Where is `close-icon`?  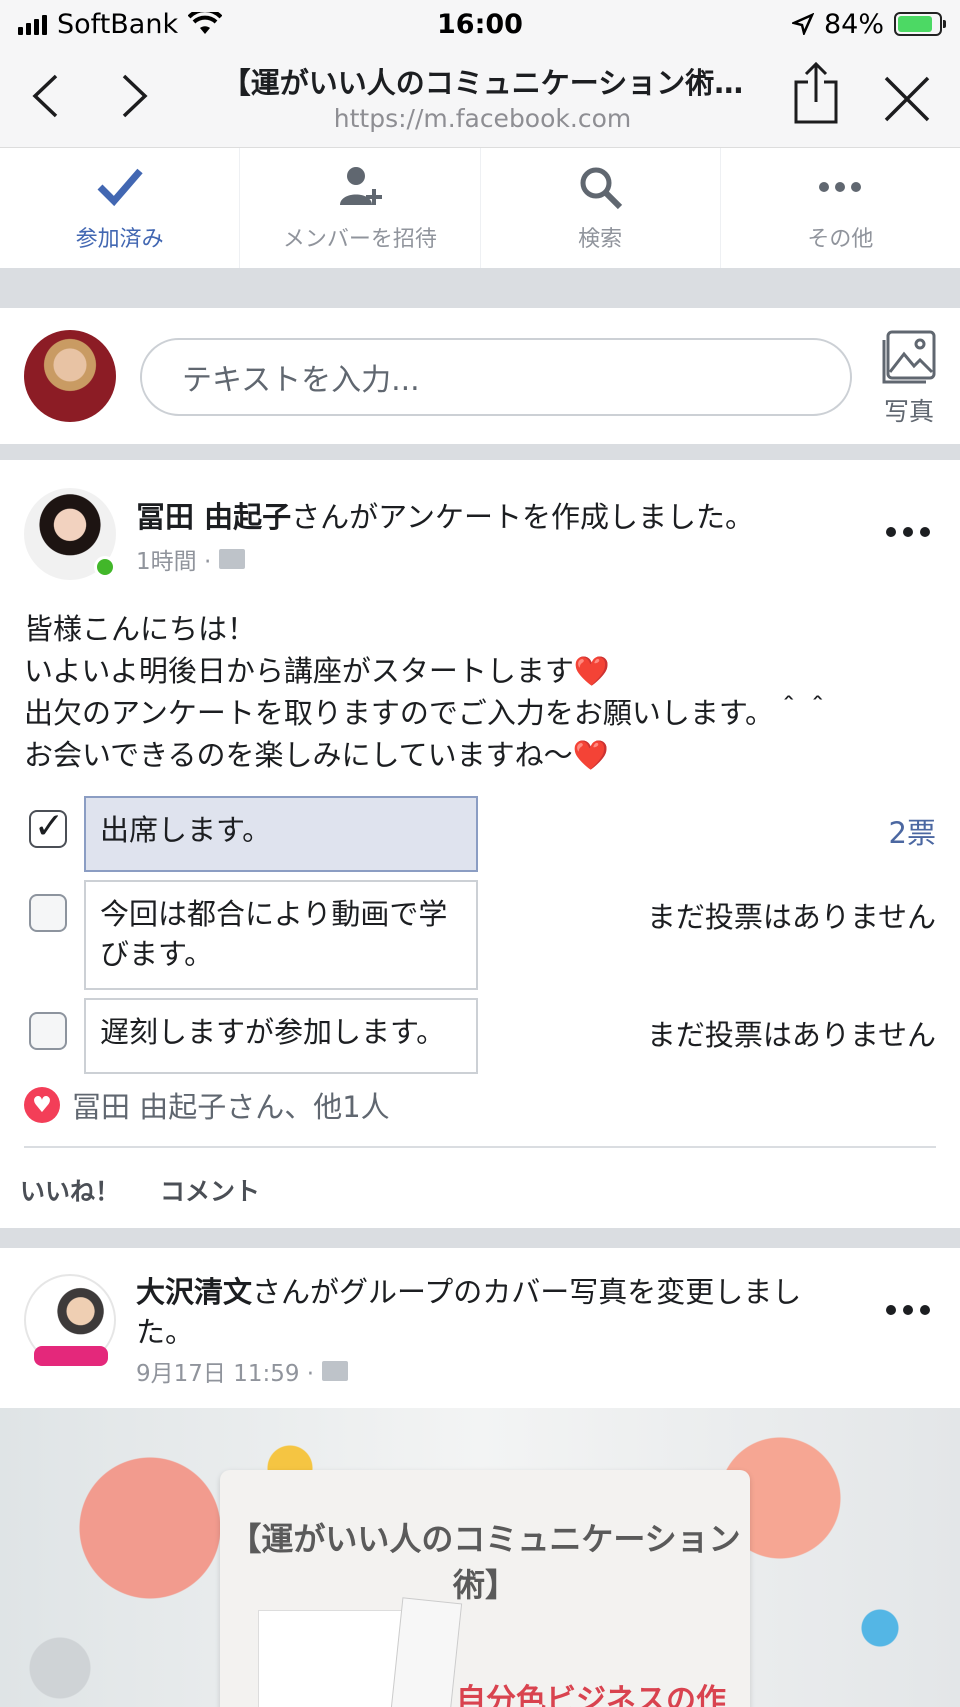
close-icon is located at coordinates (907, 99).